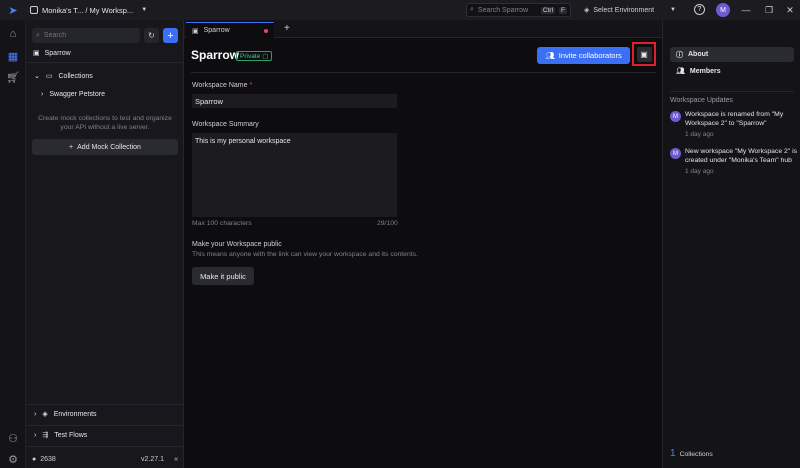 This screenshot has height=468, width=800. I want to click on invite-collaborators-button: 👥︎ Invite collaborators, so click(583, 55).